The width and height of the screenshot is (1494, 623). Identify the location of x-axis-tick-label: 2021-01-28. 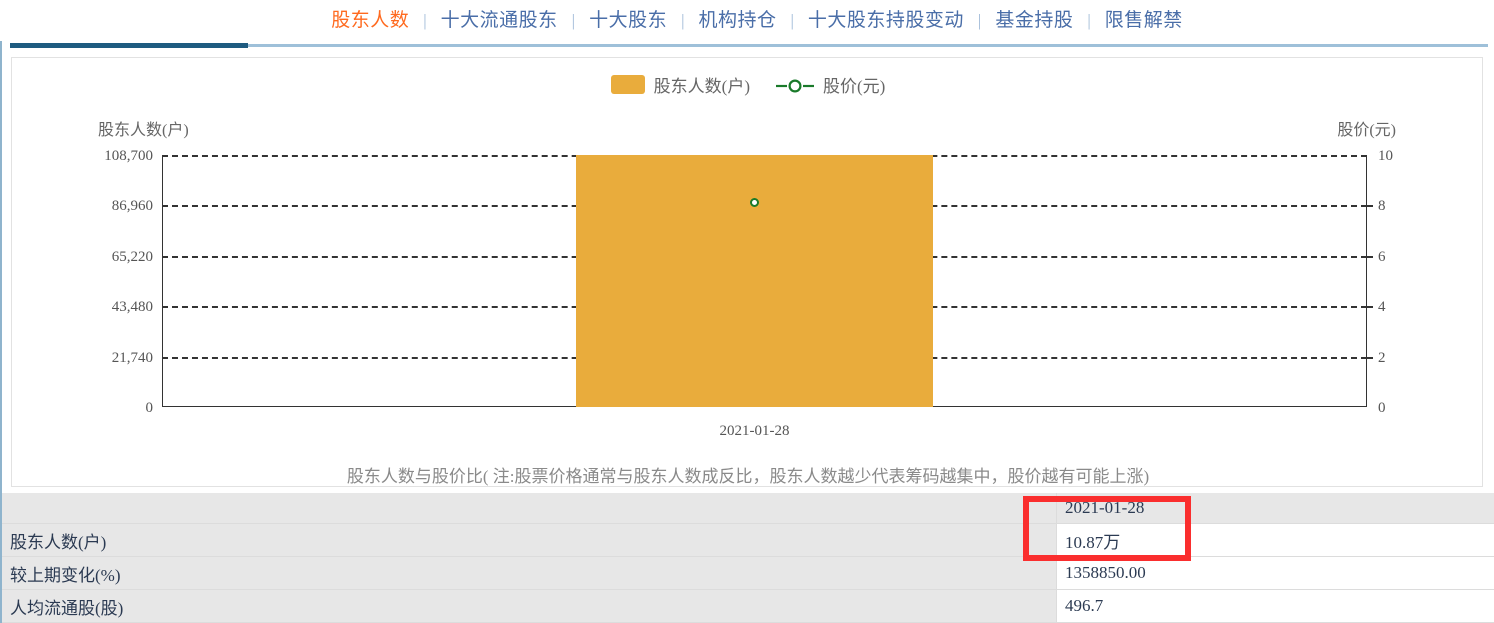
(754, 431).